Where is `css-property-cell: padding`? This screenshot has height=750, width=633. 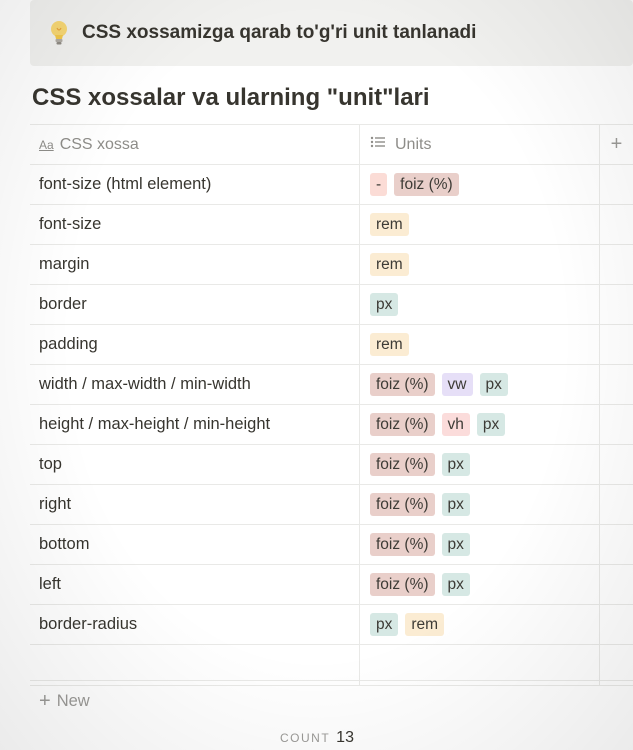 css-property-cell: padding is located at coordinates (195, 344).